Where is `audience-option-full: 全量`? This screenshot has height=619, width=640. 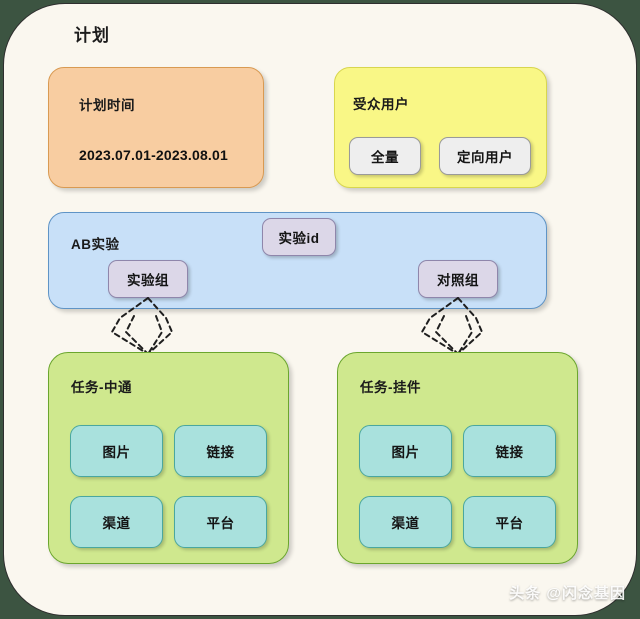 audience-option-full: 全量 is located at coordinates (385, 156).